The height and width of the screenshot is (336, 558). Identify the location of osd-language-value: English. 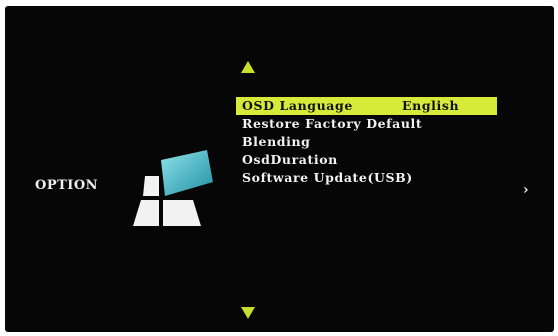
(431, 105).